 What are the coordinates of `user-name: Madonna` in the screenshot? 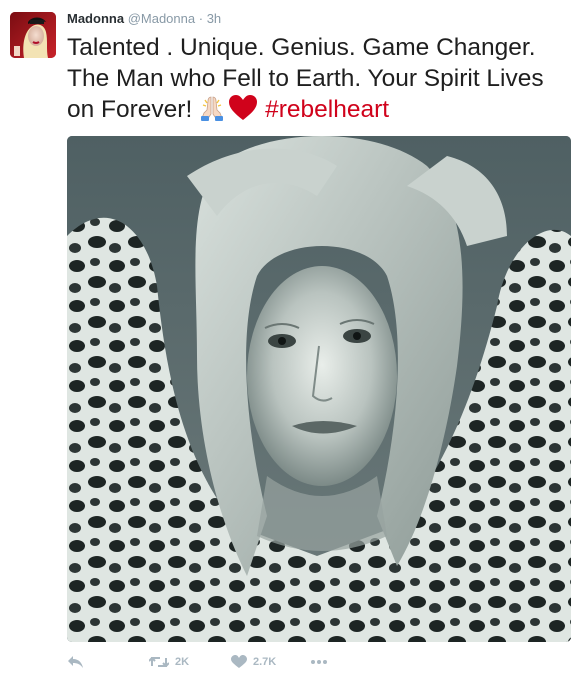 It's located at (95, 18).